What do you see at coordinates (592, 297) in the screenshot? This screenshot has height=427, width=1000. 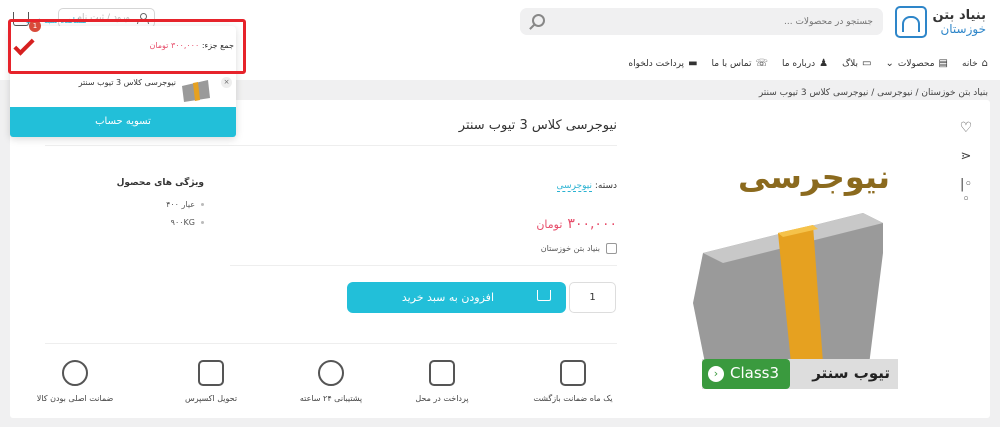 I see `quantity-input: 1` at bounding box center [592, 297].